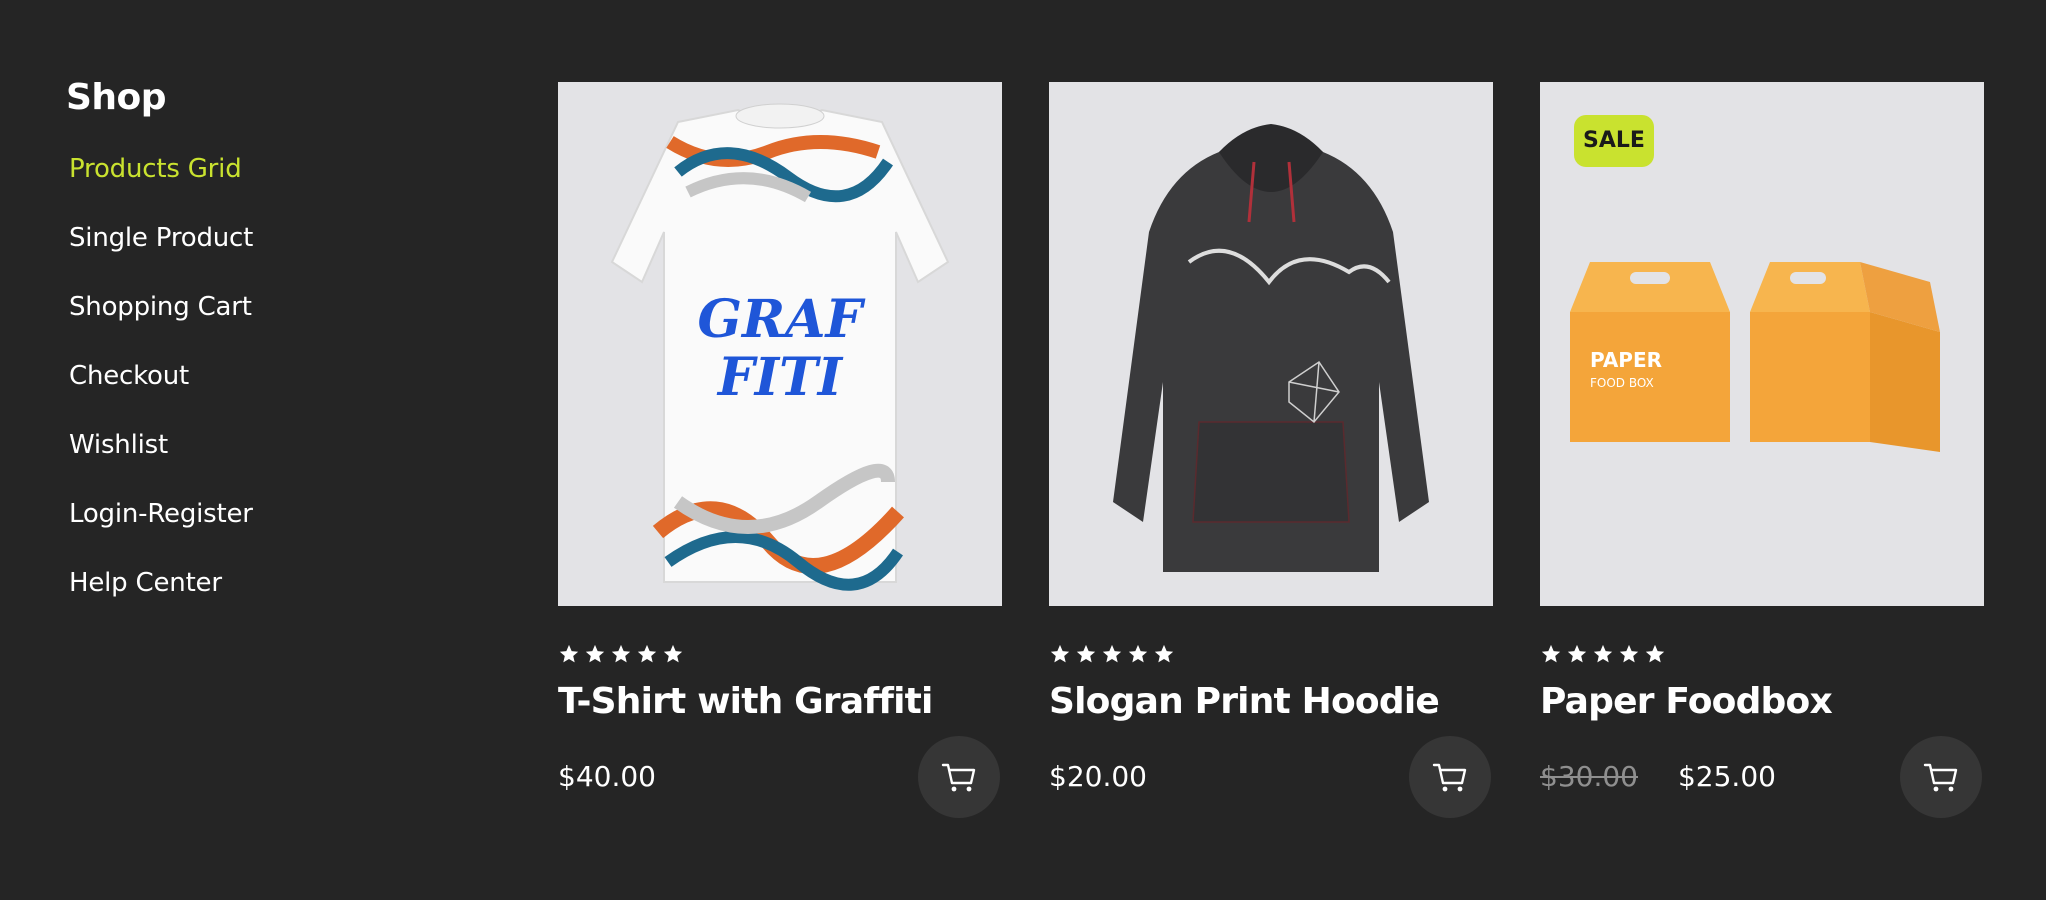  Describe the element at coordinates (217, 445) in the screenshot. I see `sidebar-item-wishlist: Wishlist` at that location.